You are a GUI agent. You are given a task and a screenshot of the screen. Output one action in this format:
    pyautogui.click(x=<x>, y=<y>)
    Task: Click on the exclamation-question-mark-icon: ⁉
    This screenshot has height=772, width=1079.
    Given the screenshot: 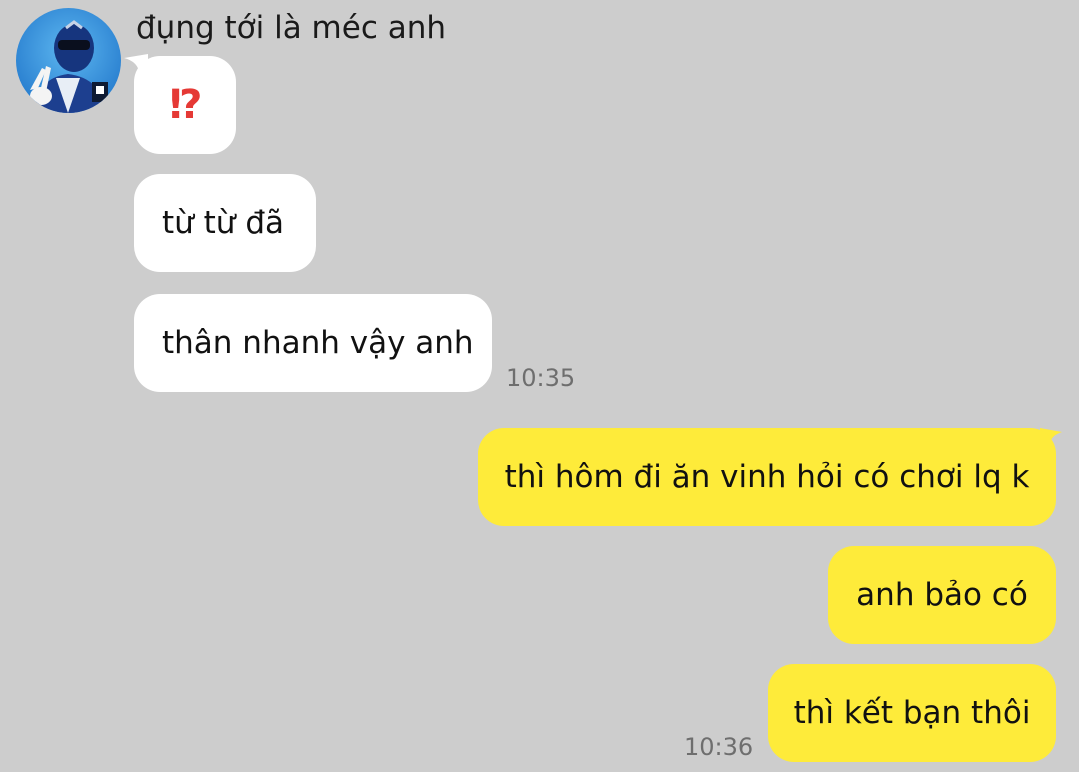 What is the action you would take?
    pyautogui.click(x=185, y=105)
    